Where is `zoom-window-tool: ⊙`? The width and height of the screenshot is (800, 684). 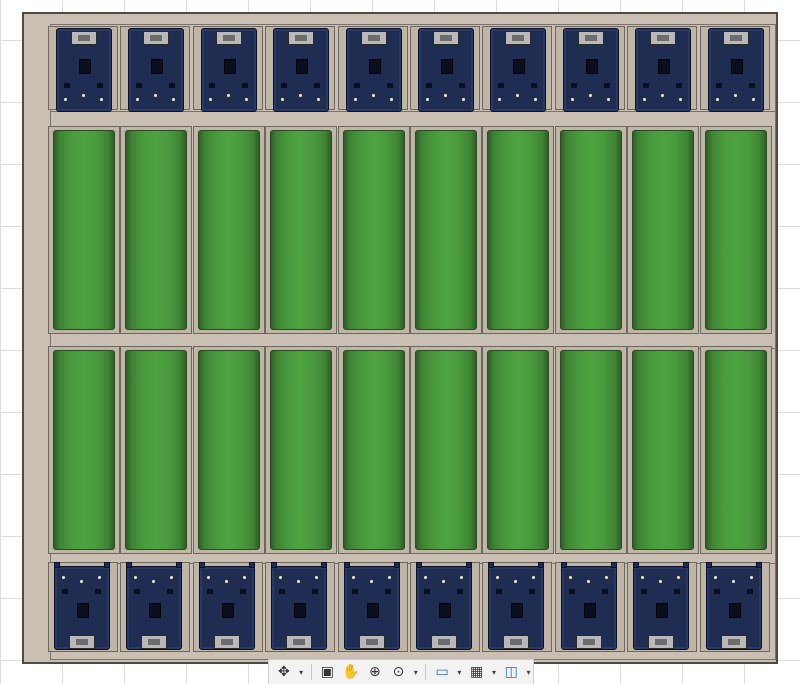
zoom-window-tool: ⊙ is located at coordinates (399, 672).